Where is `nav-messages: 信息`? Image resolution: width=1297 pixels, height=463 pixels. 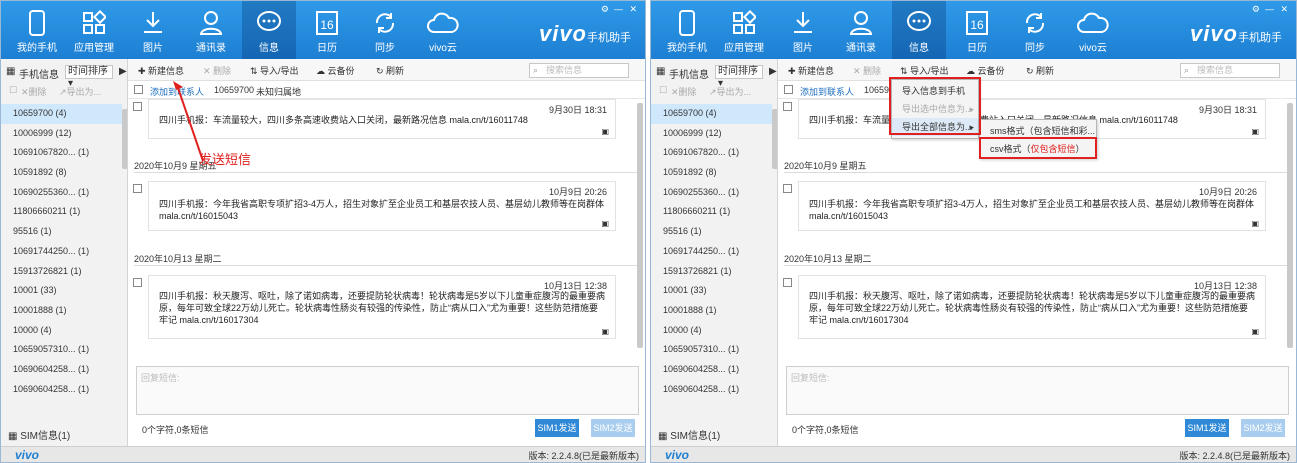
nav-messages: 信息 is located at coordinates (269, 30).